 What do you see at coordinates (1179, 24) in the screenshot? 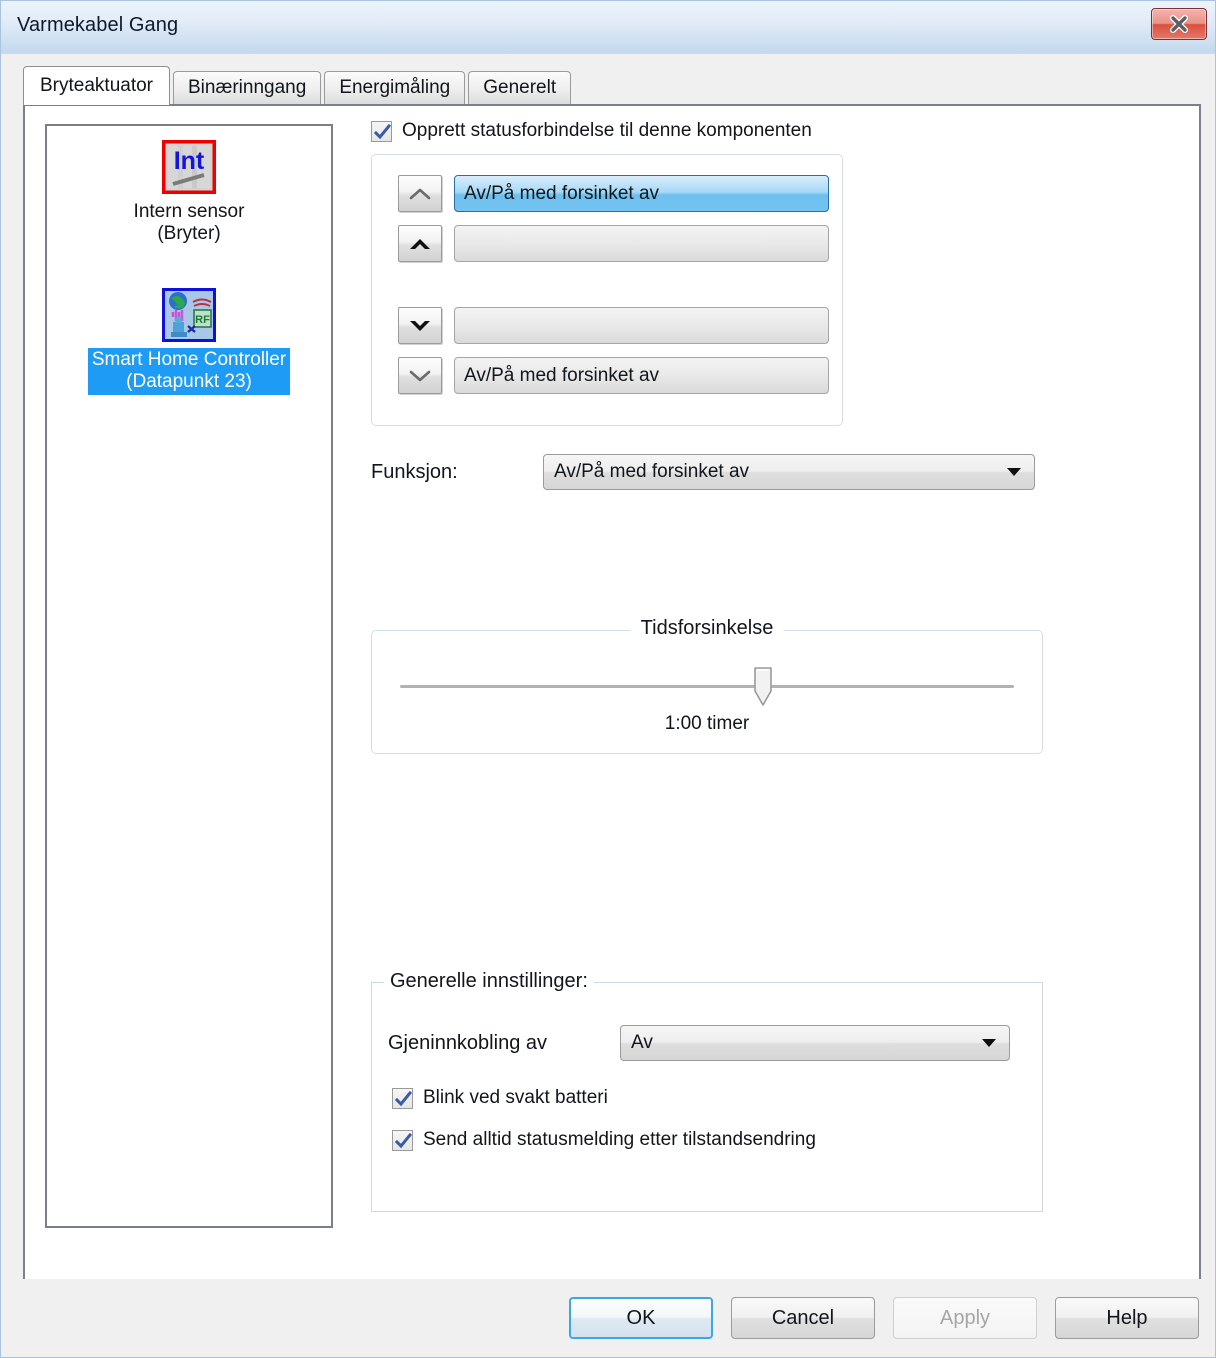
I see `close-button` at bounding box center [1179, 24].